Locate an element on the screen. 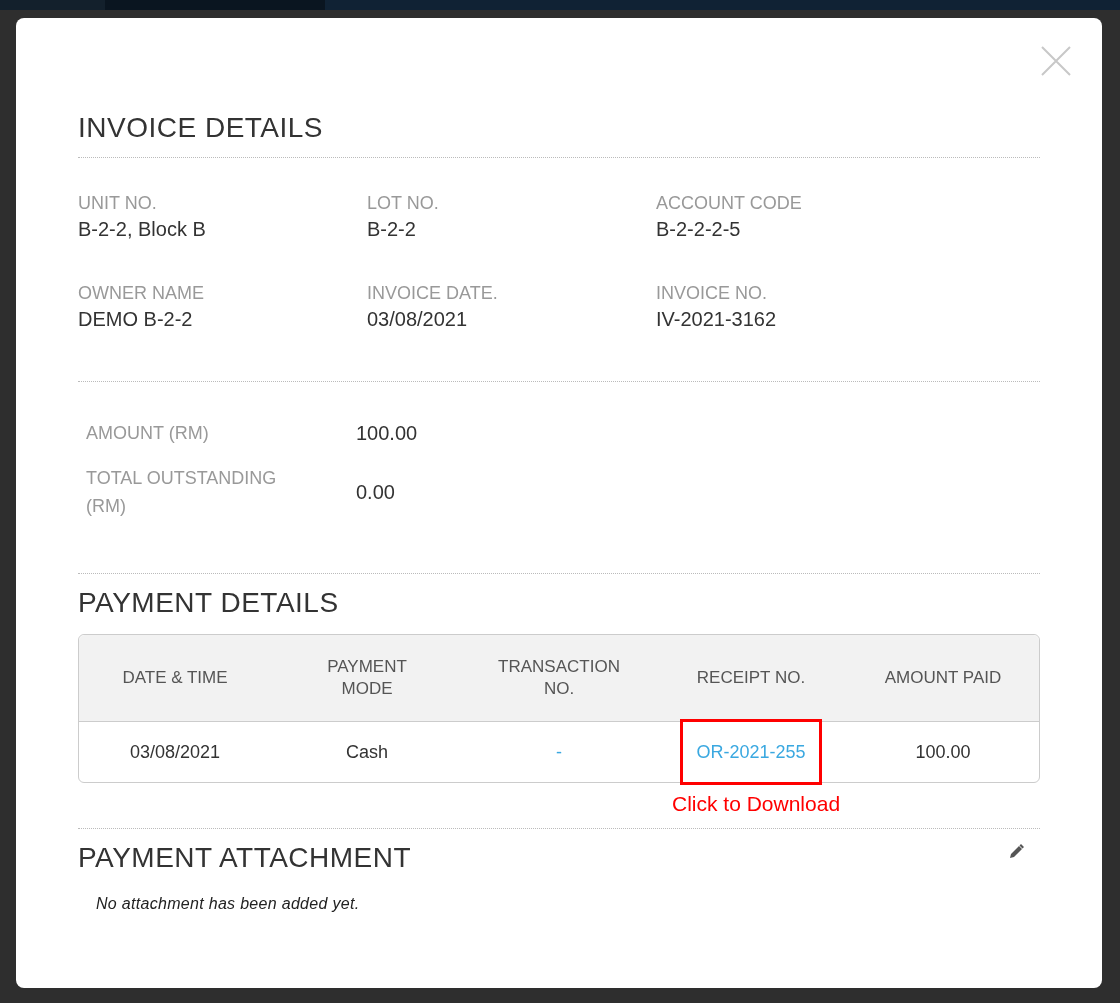 This screenshot has height=1003, width=1120. amount-label: AMOUNT (RM) is located at coordinates (148, 433).